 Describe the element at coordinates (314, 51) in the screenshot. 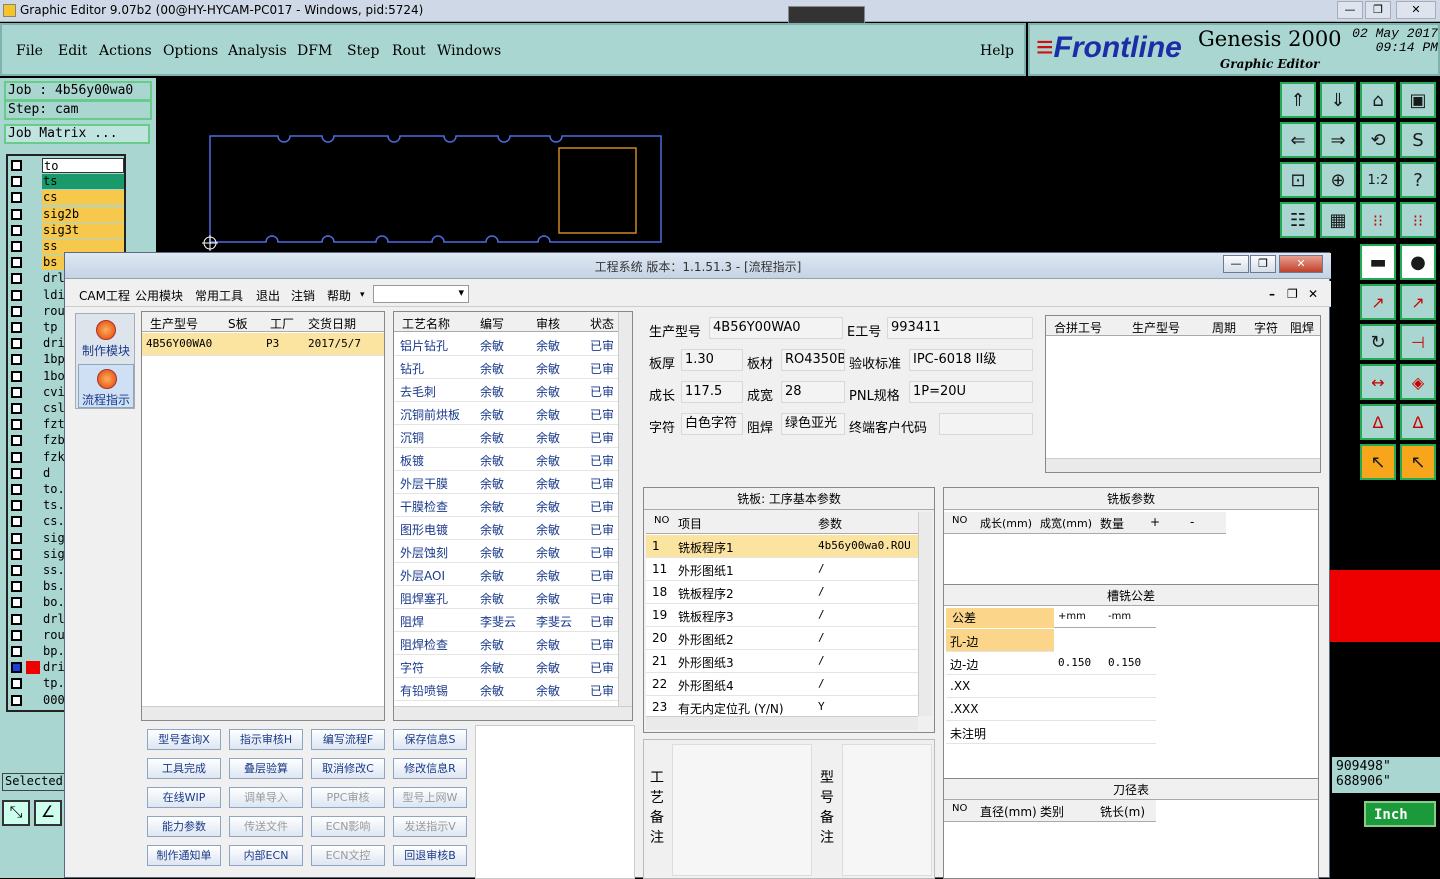

I see `menu-dfm: DFM` at that location.